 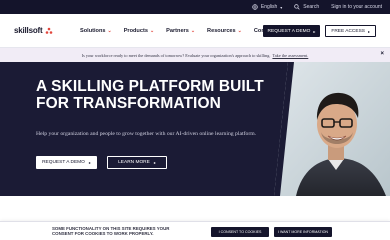 I want to click on signin-link: Sign in to your account, so click(x=356, y=7).